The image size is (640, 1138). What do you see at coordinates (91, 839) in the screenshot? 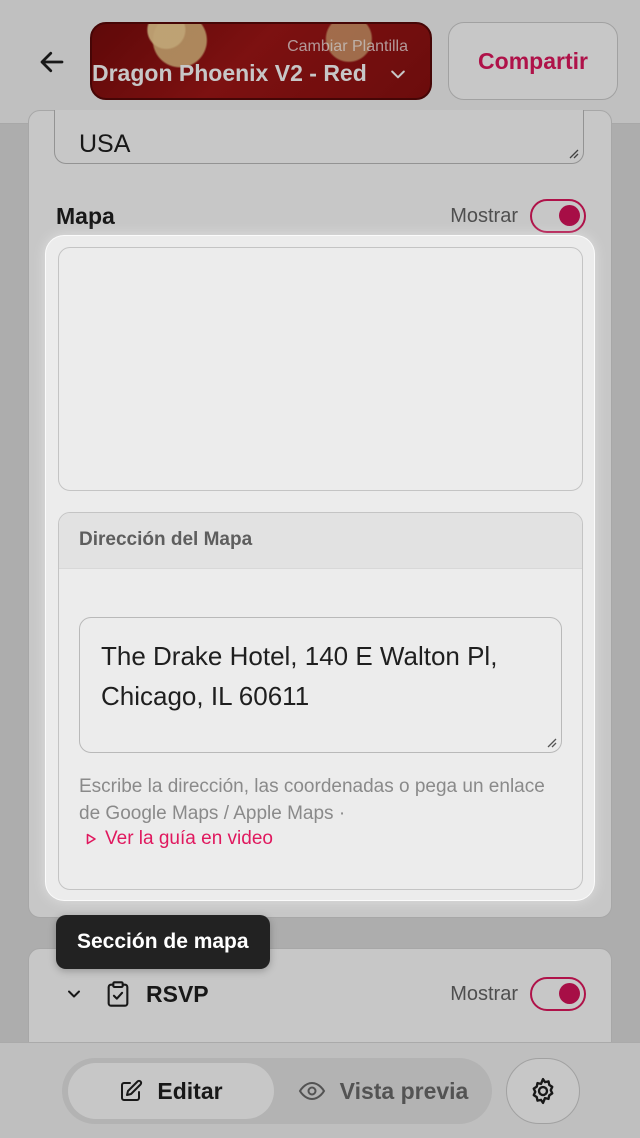
I see `play-icon` at bounding box center [91, 839].